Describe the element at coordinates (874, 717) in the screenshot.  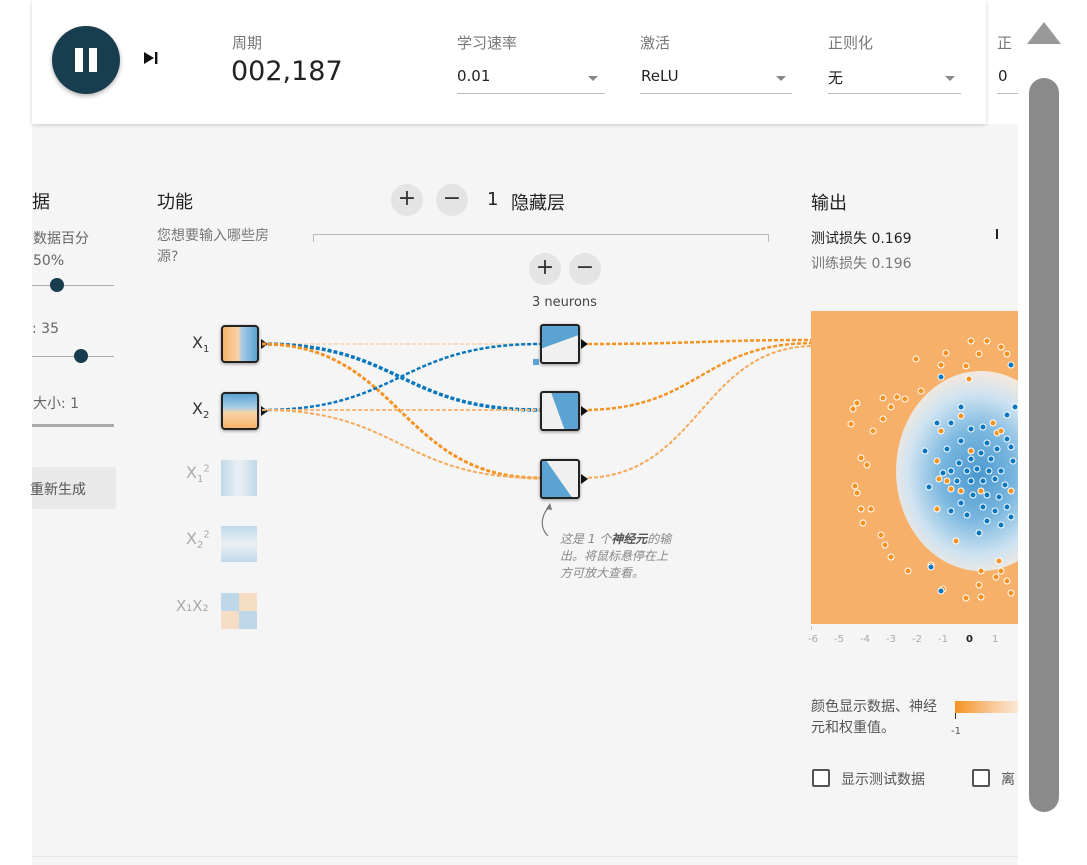
I see `color-legend-text: 颜色显示数据、神经元和权重值。` at that location.